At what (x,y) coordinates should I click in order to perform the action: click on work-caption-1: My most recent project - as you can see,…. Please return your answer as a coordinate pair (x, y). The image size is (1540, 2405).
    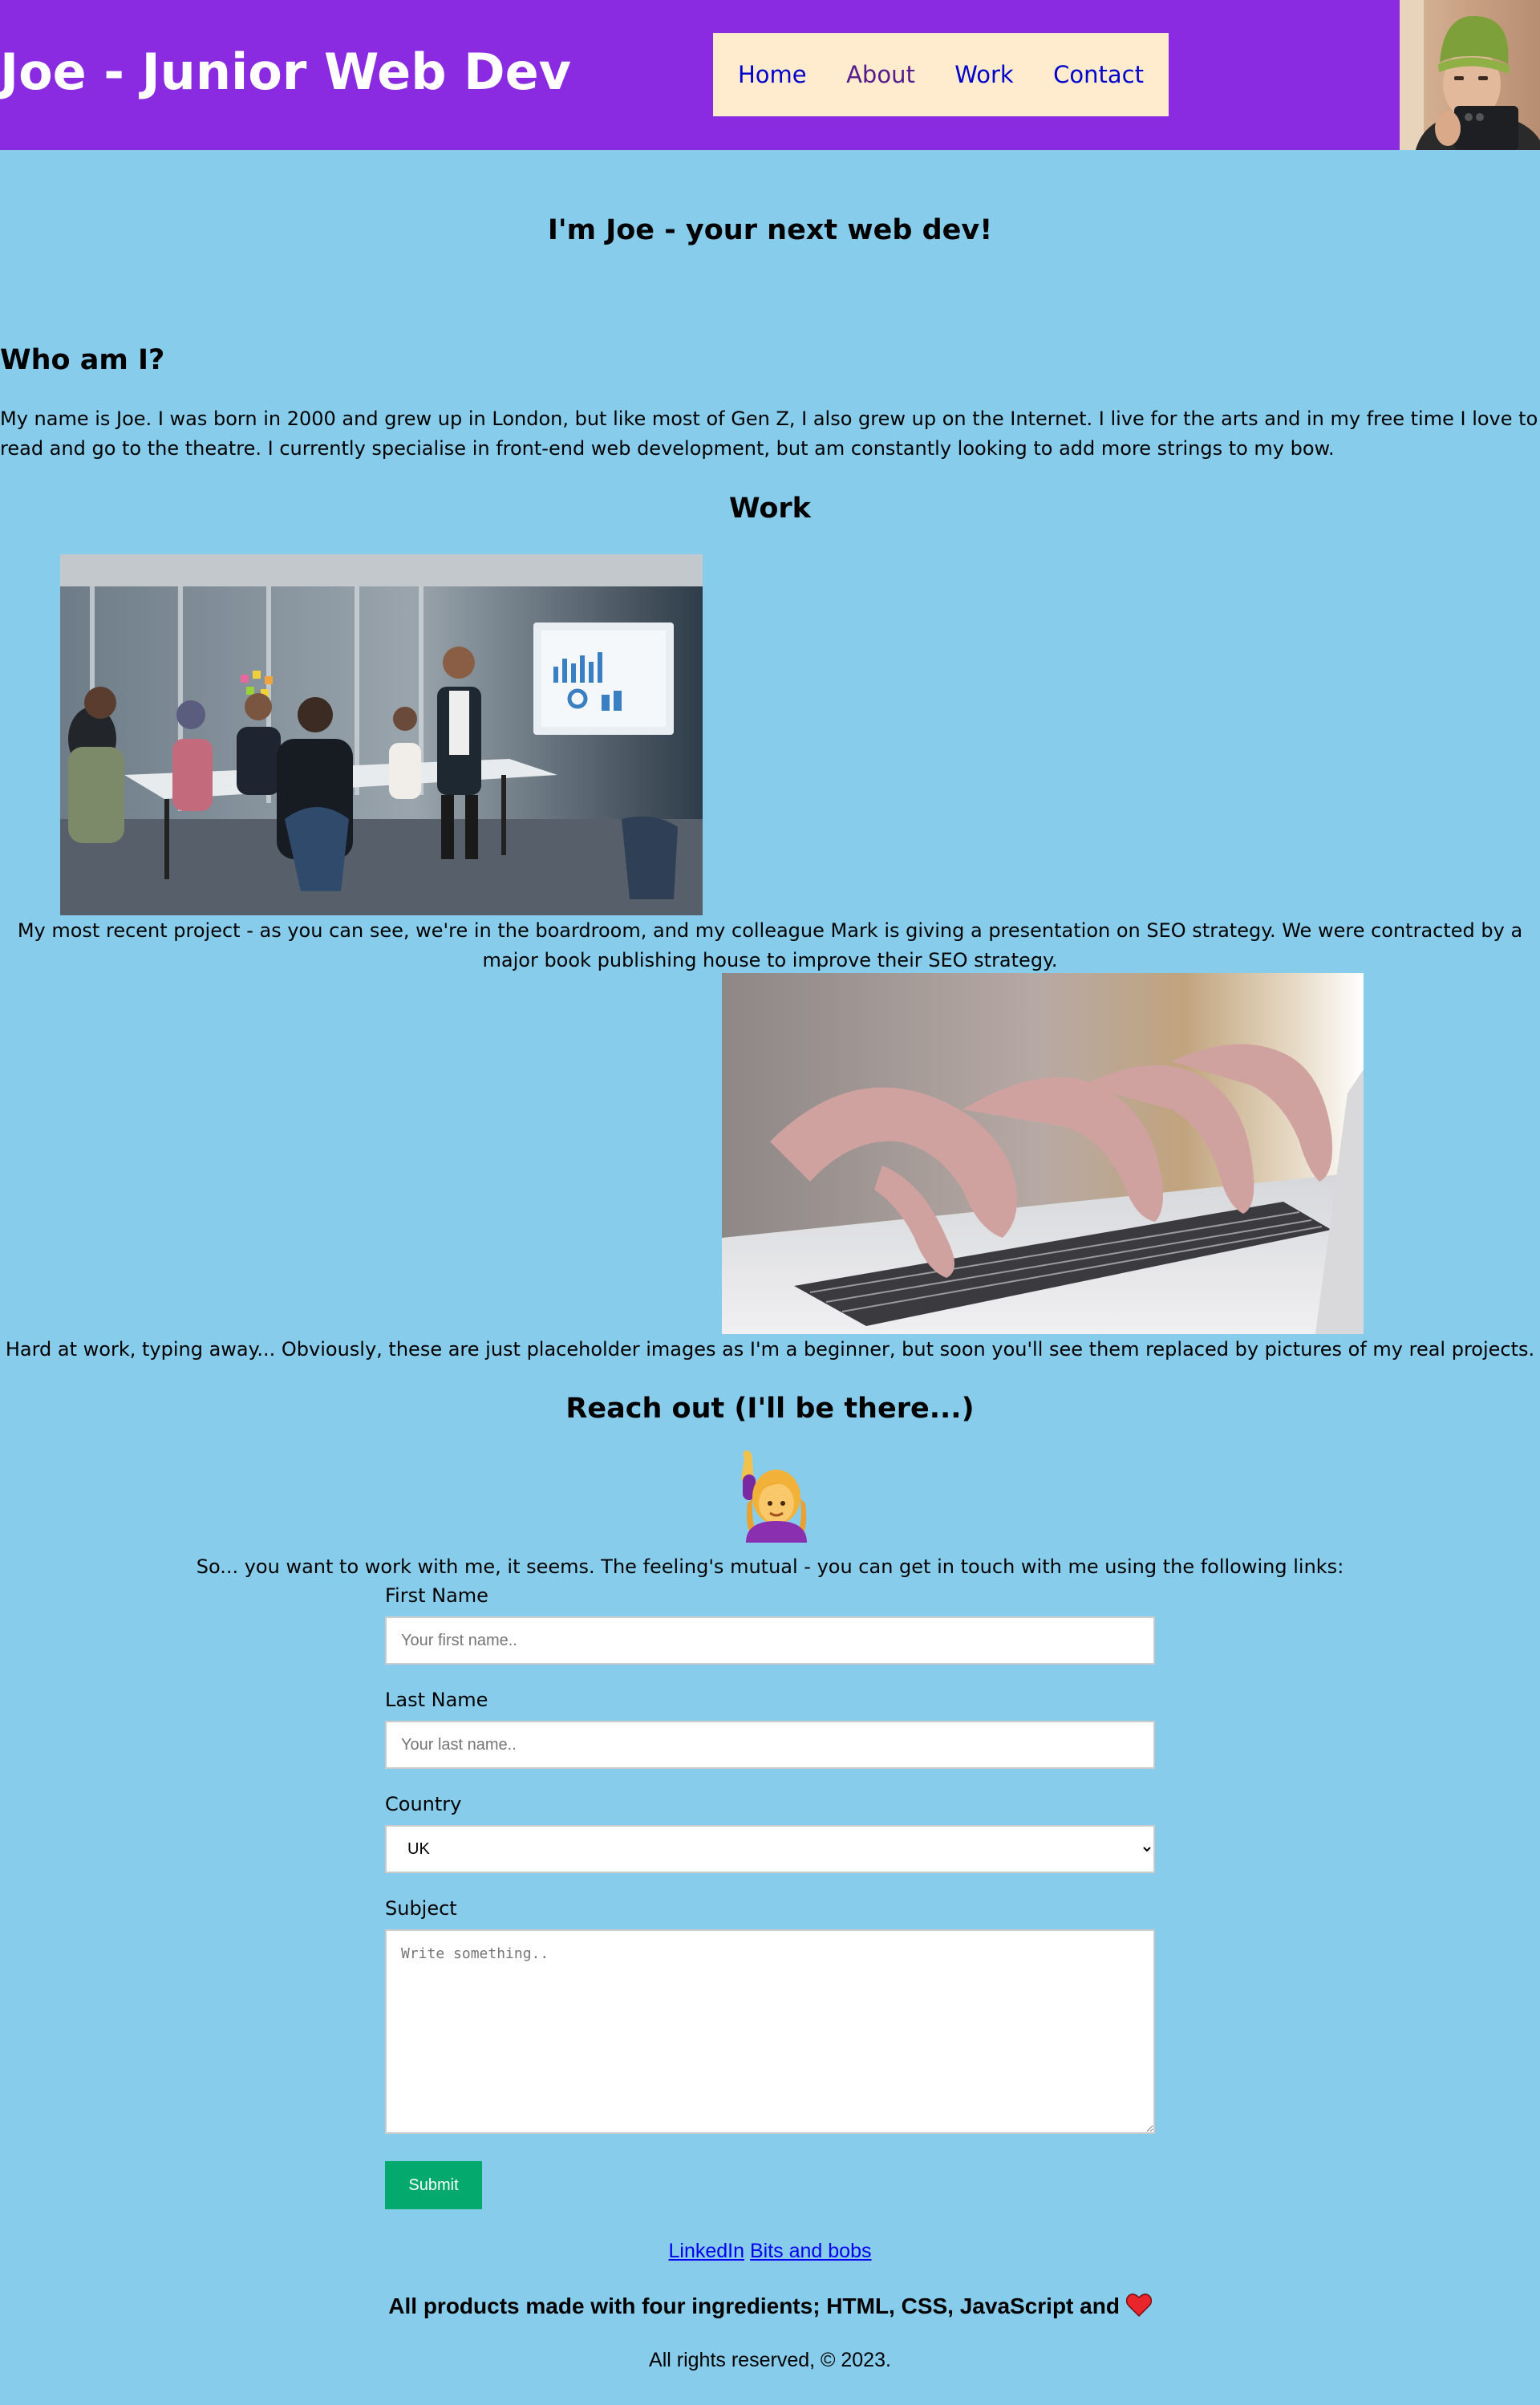
    Looking at the image, I should click on (770, 945).